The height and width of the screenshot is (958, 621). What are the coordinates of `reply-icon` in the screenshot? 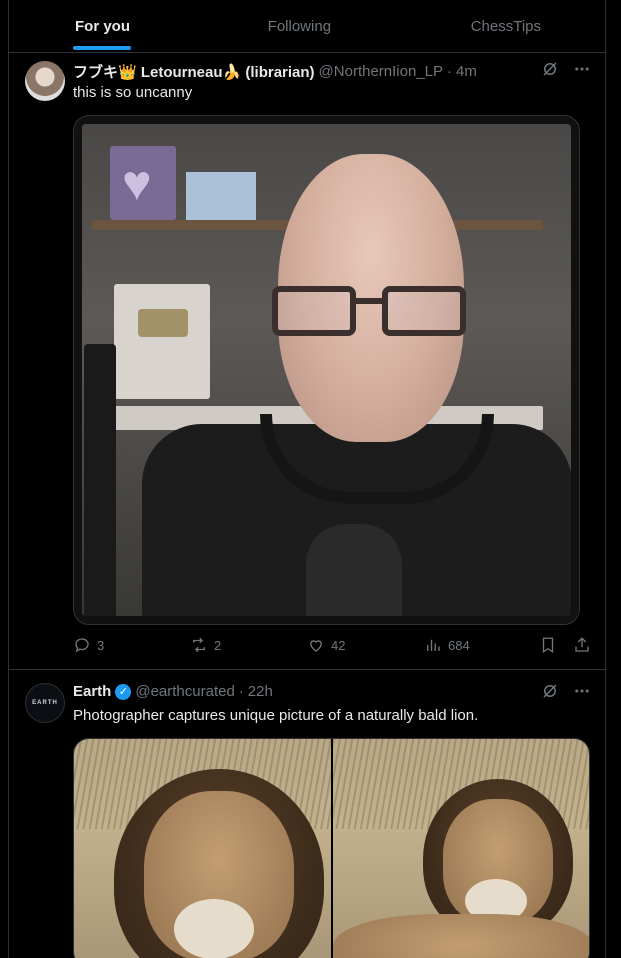 It's located at (82, 645).